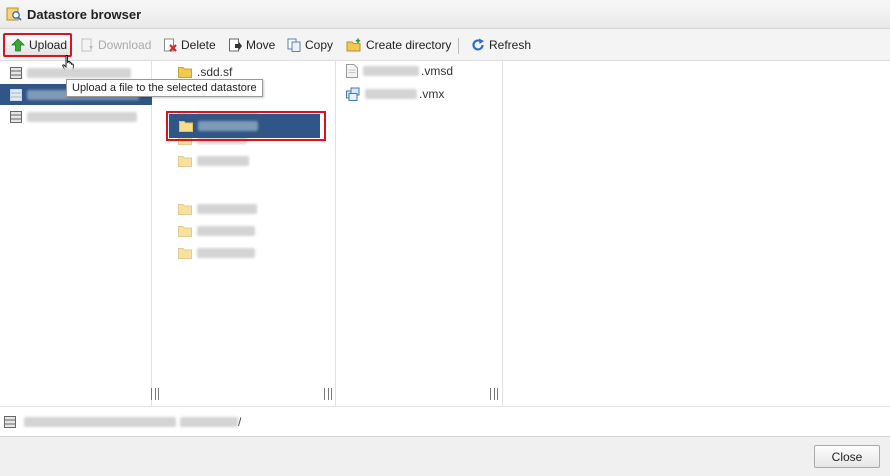  What do you see at coordinates (100, 421) in the screenshot?
I see `current-path-datastore` at bounding box center [100, 421].